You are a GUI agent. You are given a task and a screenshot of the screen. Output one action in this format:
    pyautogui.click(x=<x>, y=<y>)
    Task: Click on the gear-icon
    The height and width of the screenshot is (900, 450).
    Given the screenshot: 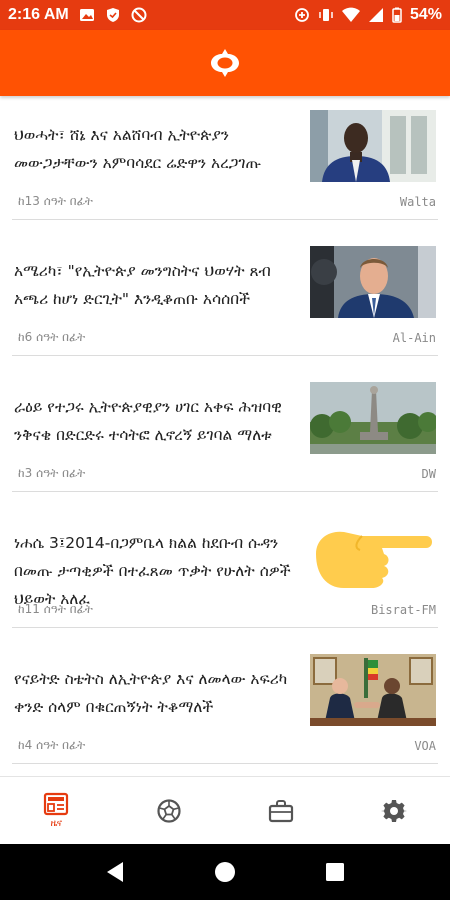 What is the action you would take?
    pyautogui.click(x=393, y=810)
    